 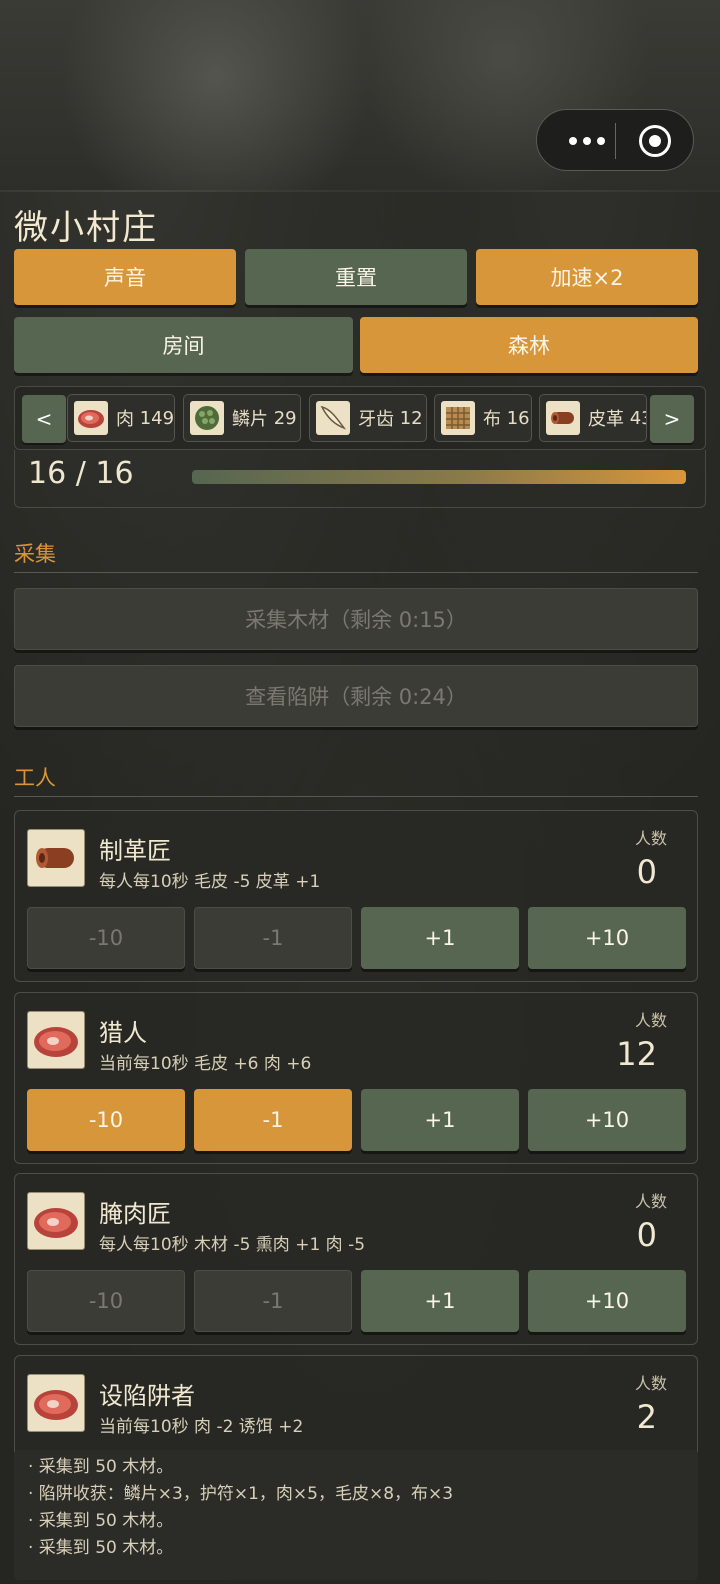 I want to click on resource-chip-meat: 肉 149, so click(x=121, y=418).